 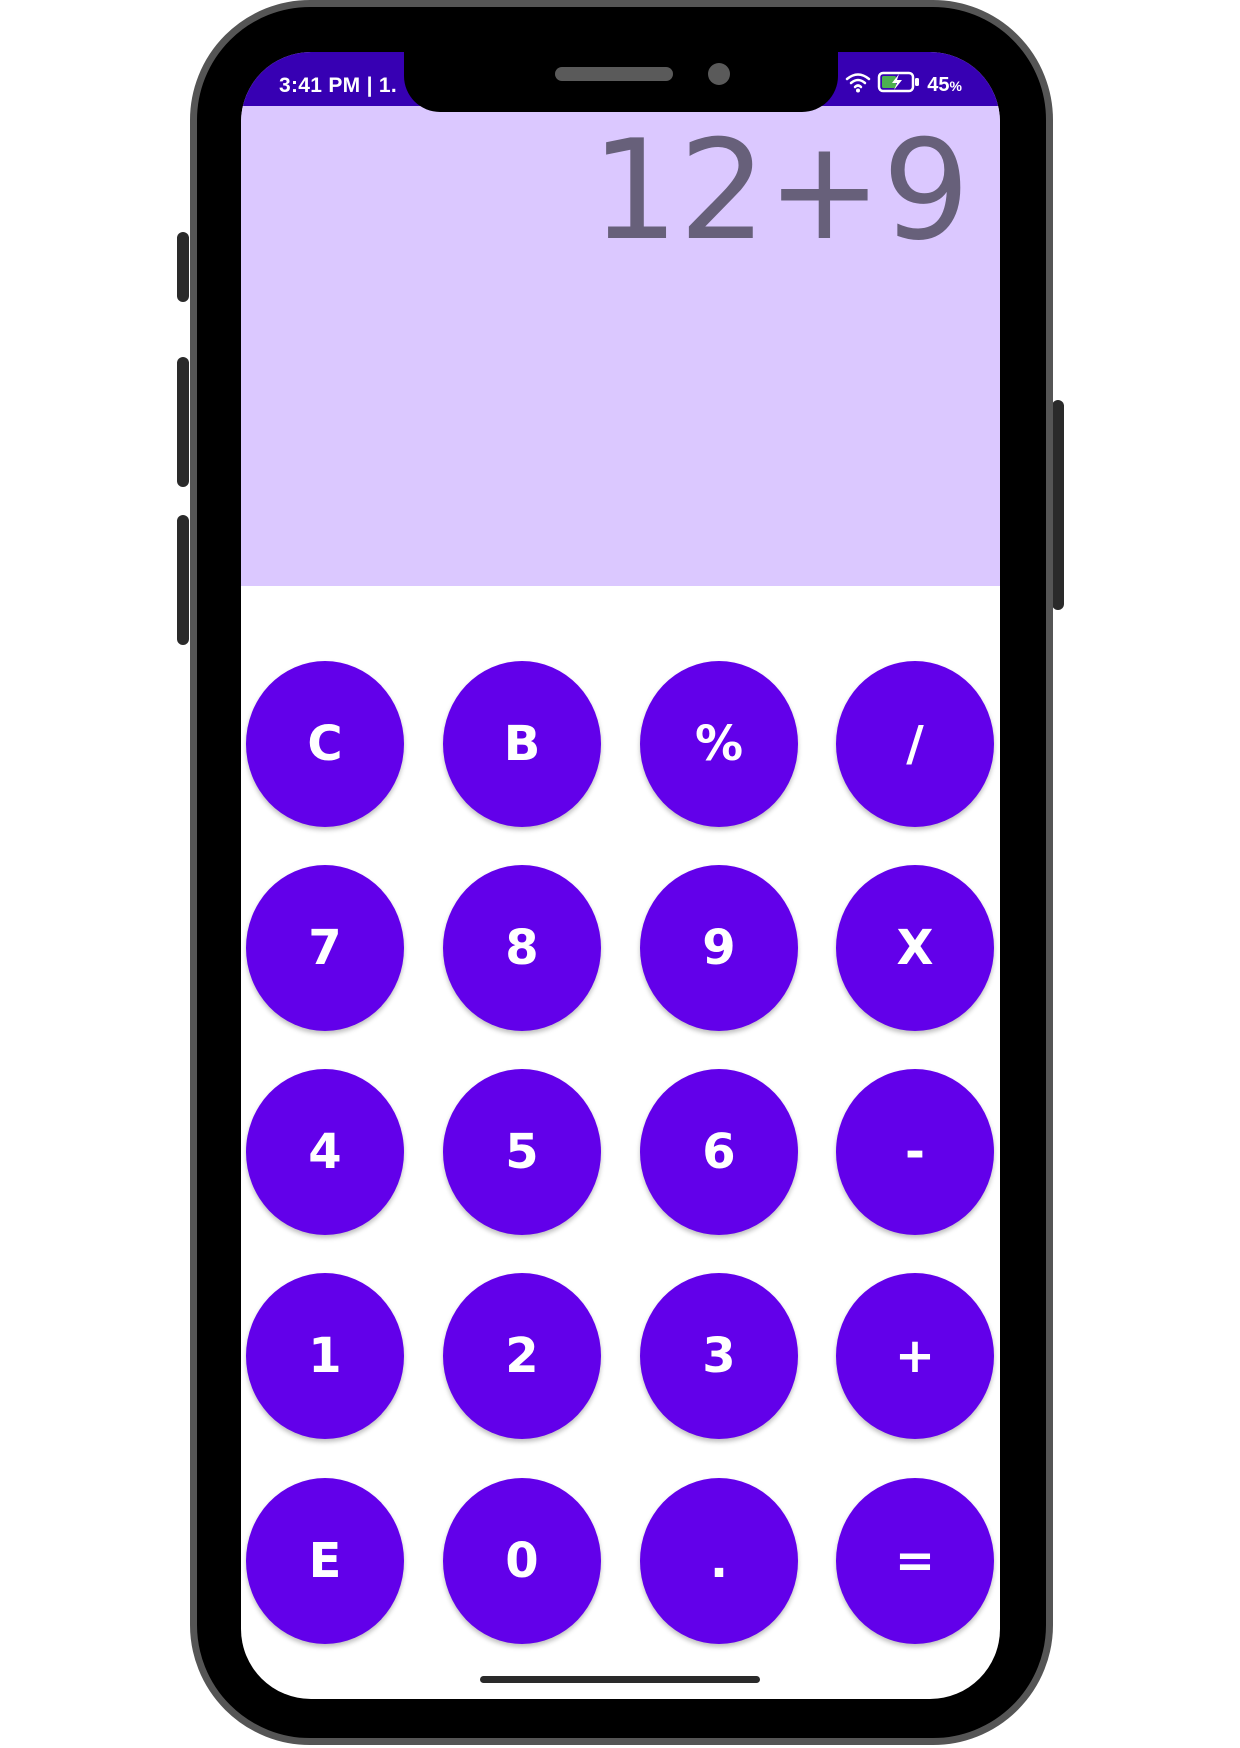 I want to click on key-add: +, so click(x=915, y=1356).